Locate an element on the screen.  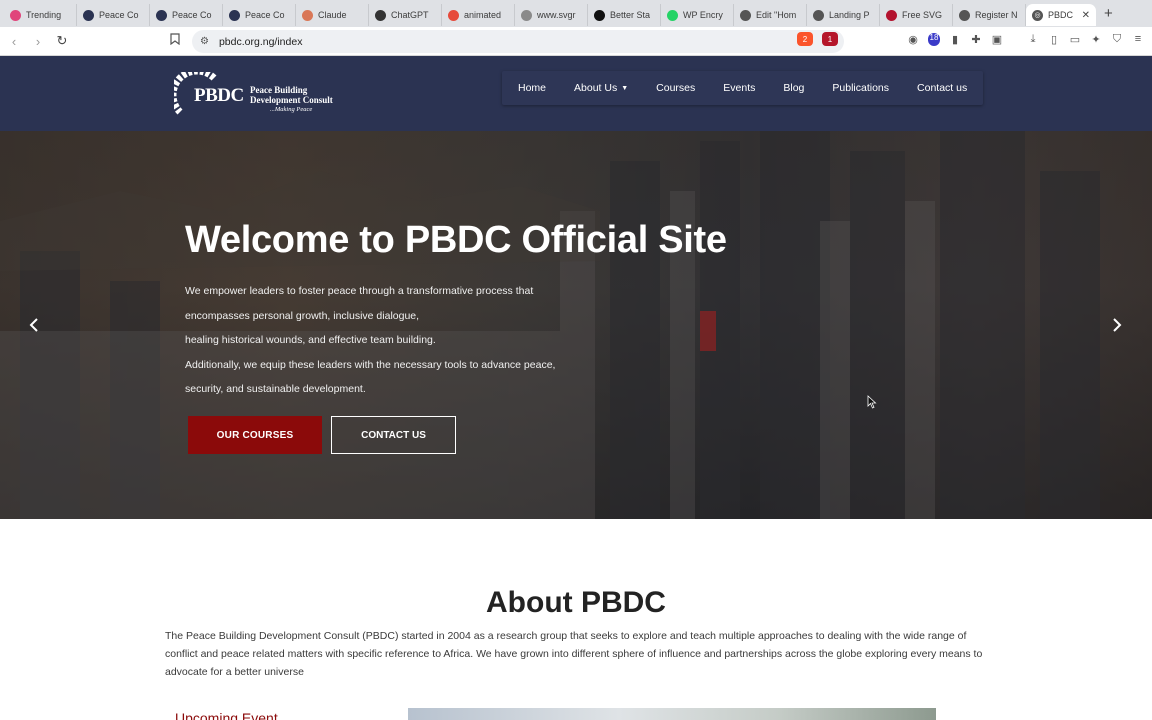
browser-tab: Landing P is located at coordinates (843, 15).